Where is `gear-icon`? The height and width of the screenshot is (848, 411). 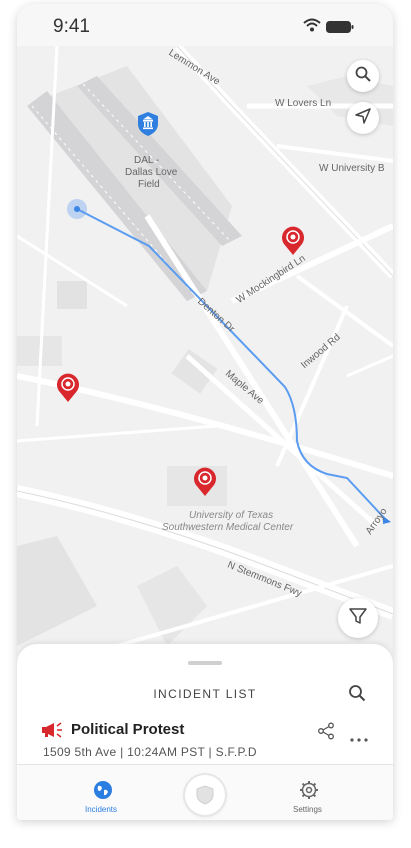
gear-icon is located at coordinates (309, 792).